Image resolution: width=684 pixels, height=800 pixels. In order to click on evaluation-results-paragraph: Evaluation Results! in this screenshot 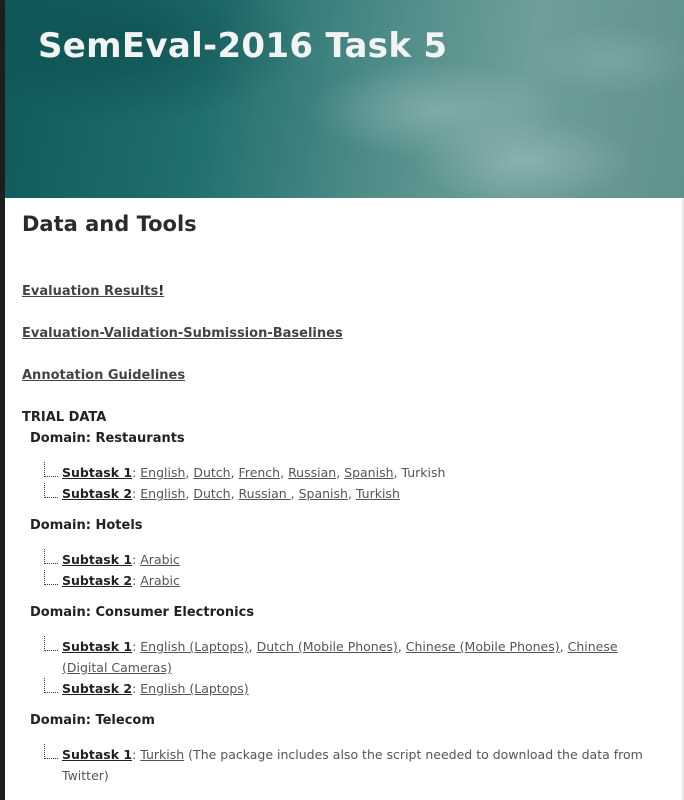, I will do `click(93, 291)`.